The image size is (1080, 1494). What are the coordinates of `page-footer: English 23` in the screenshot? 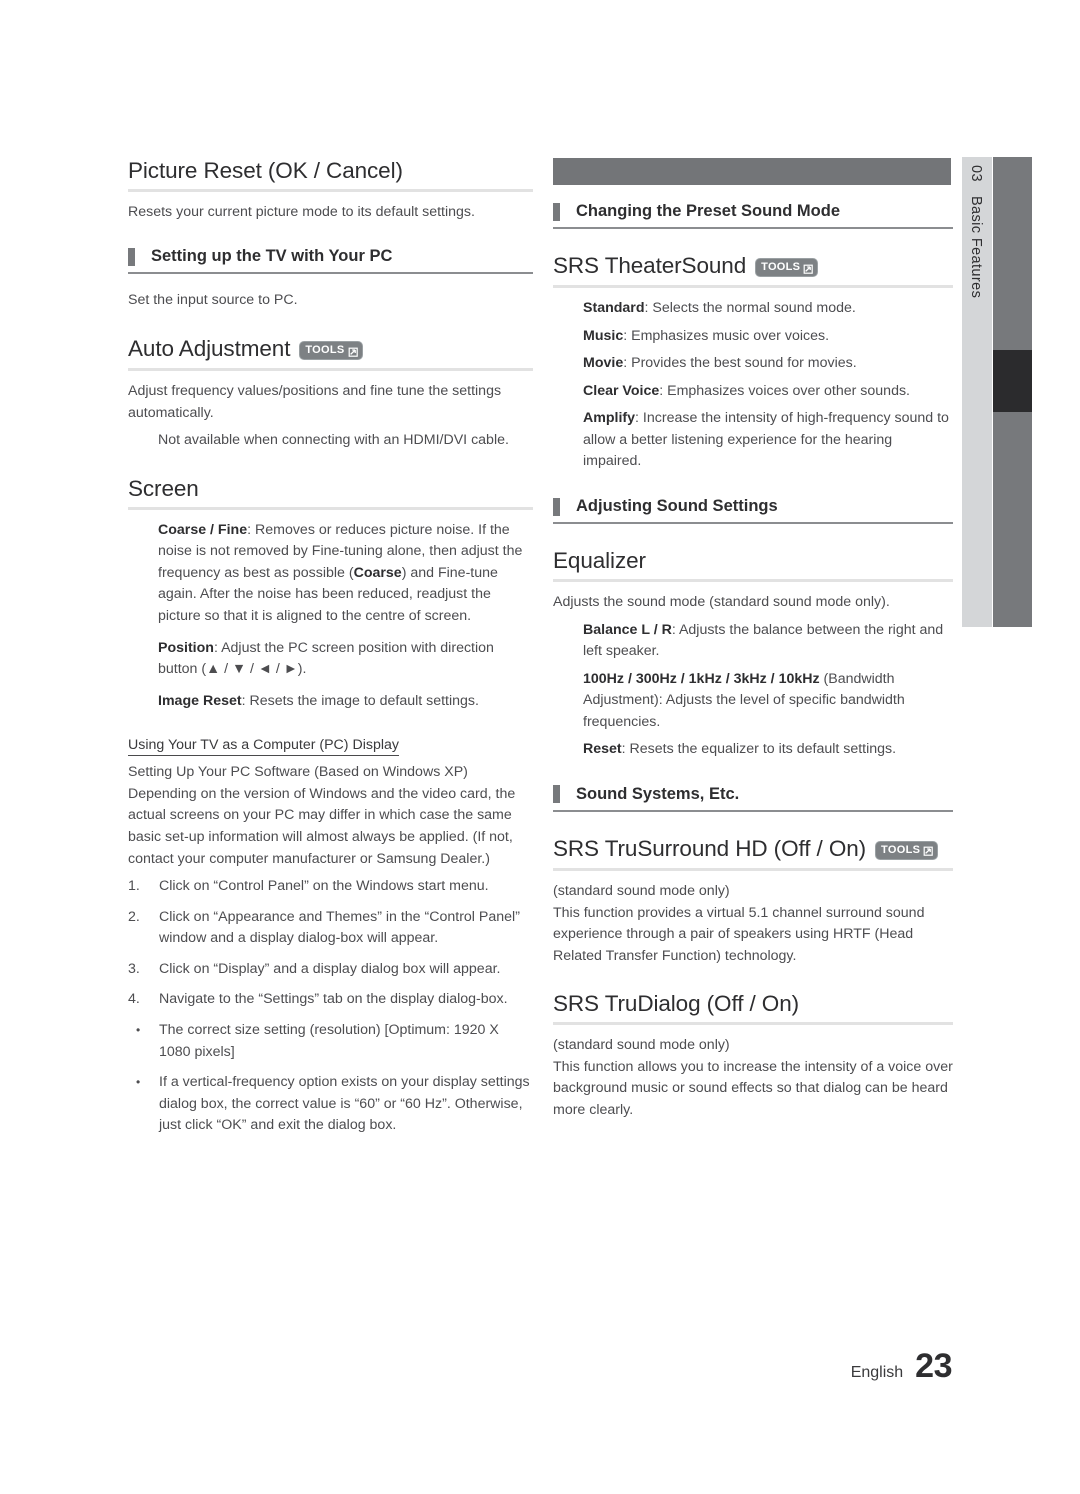 It's located at (901, 1366).